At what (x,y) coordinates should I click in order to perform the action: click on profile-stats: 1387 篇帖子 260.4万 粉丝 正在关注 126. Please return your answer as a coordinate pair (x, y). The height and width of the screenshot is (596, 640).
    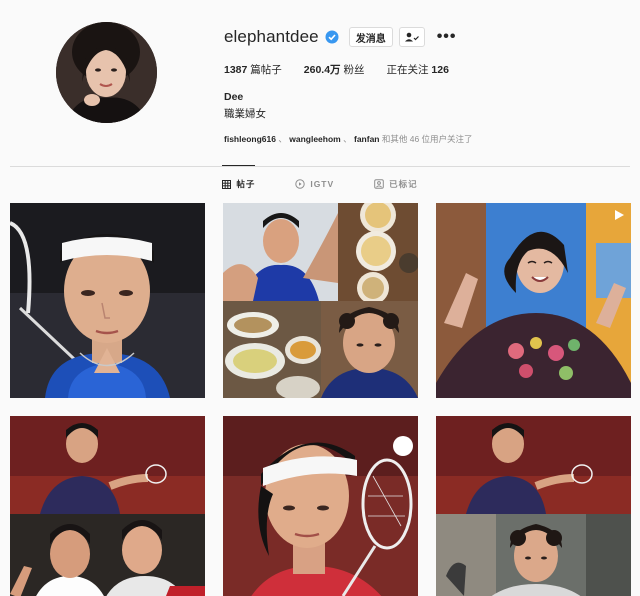
    Looking at the image, I should click on (424, 69).